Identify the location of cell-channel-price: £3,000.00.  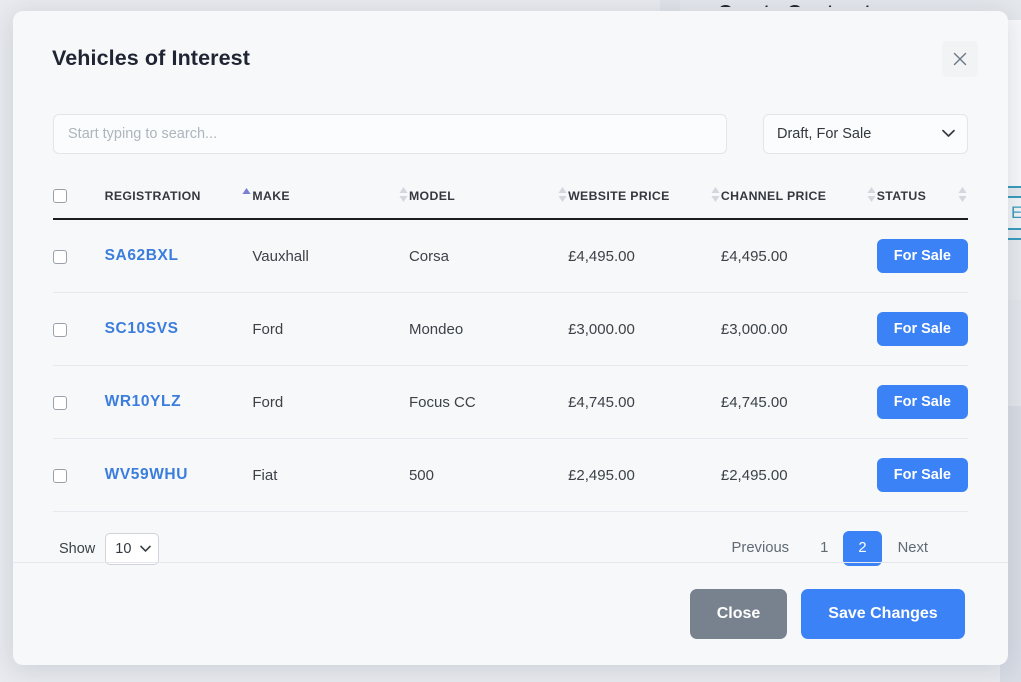
(798, 329).